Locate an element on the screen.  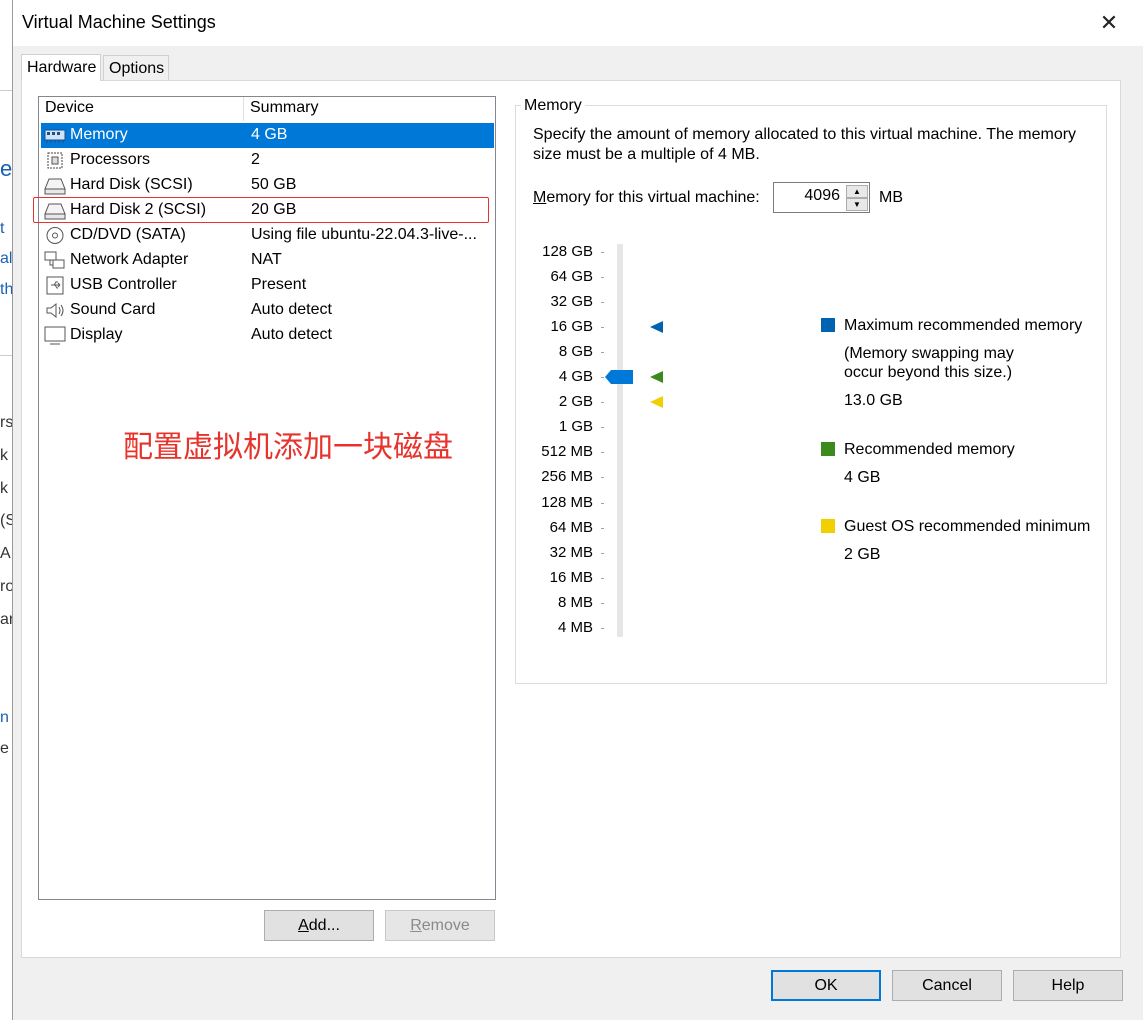
cancel-button: Cancel is located at coordinates (947, 985).